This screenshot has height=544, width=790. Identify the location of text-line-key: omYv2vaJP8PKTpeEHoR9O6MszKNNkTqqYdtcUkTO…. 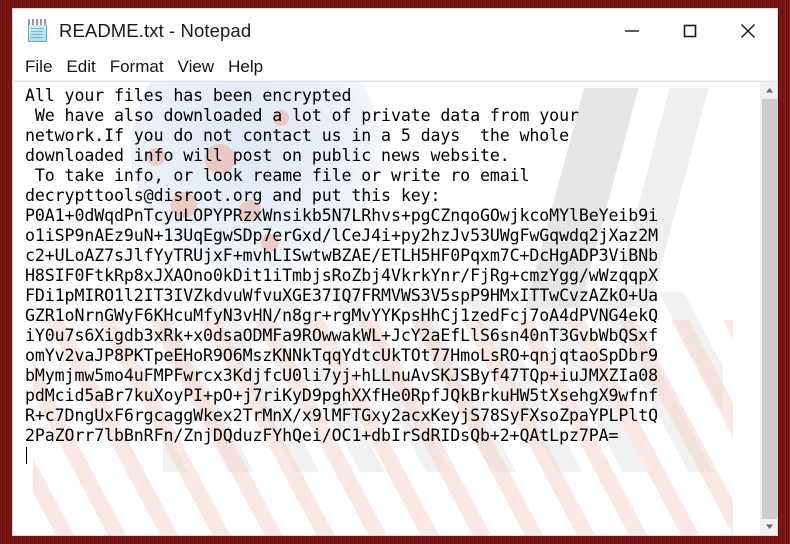
(341, 355).